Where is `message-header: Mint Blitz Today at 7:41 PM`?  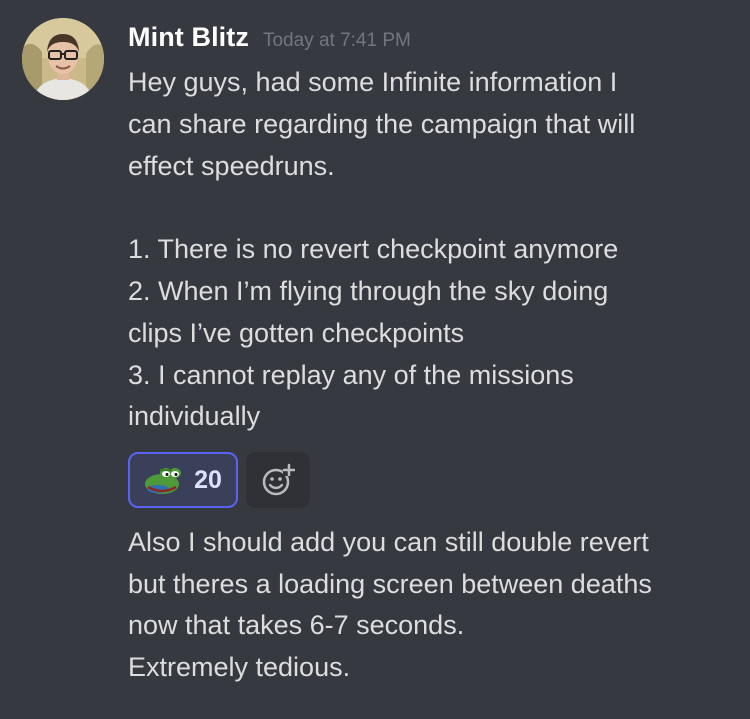
message-header: Mint Blitz Today at 7:41 PM is located at coordinates (269, 37).